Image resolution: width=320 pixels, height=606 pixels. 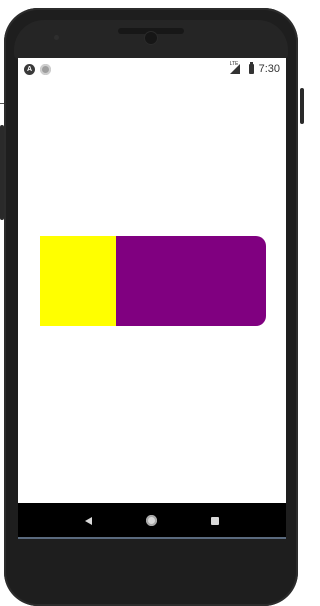 What do you see at coordinates (269, 69) in the screenshot?
I see `status-time: 7:30` at bounding box center [269, 69].